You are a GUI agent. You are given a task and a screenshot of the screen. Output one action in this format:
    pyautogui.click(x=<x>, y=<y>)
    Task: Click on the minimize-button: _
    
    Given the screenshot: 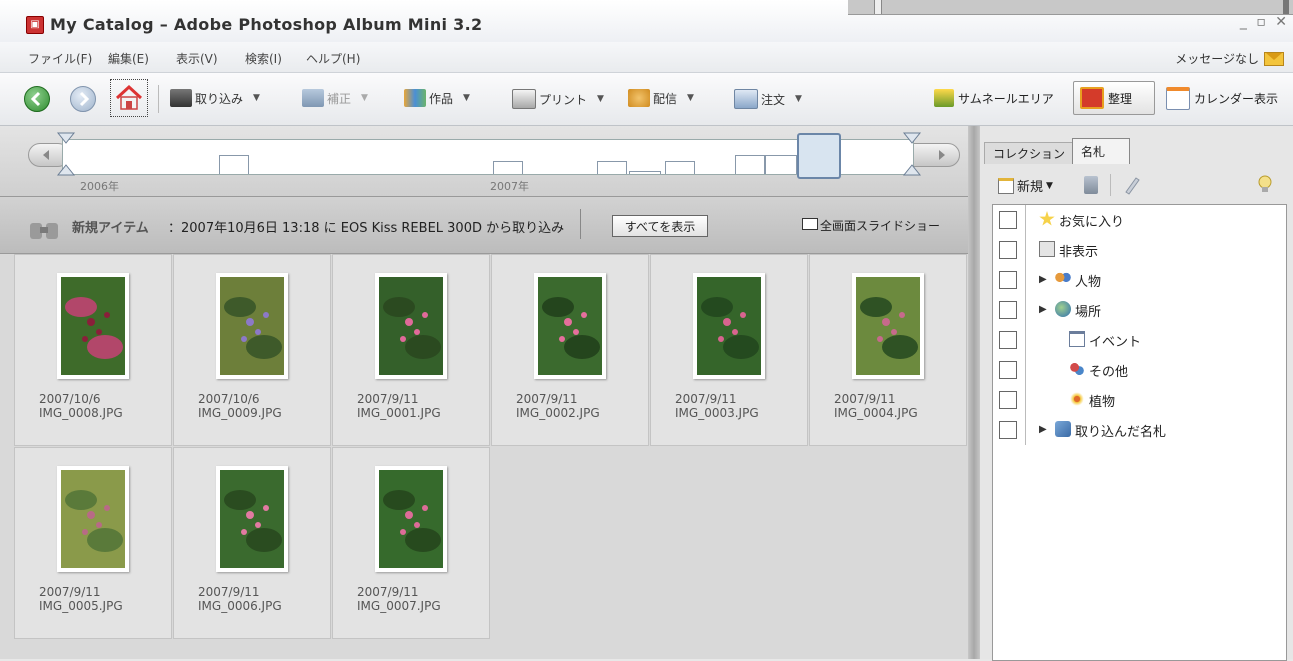 What is the action you would take?
    pyautogui.click(x=1243, y=22)
    